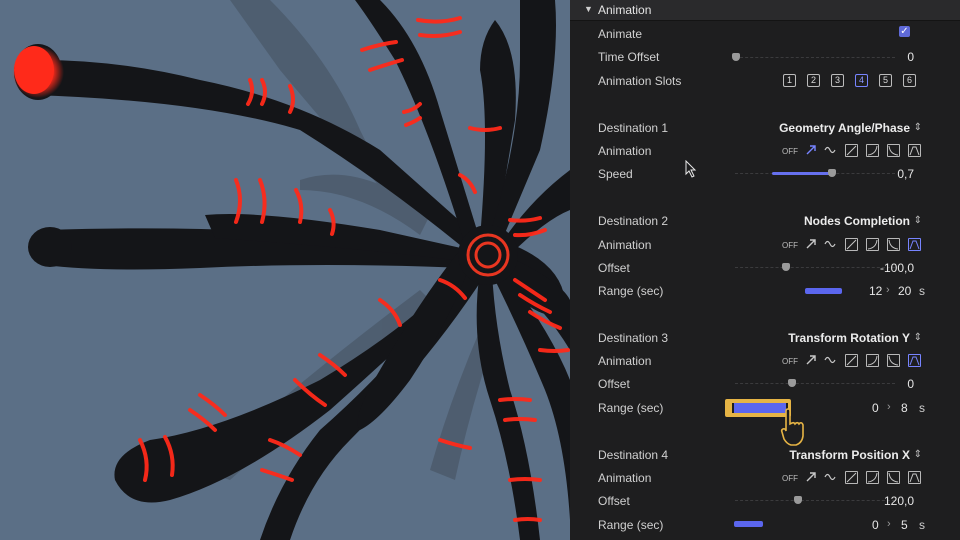 Image resolution: width=960 pixels, height=540 pixels. Describe the element at coordinates (904, 408) in the screenshot. I see `range-to-value: 8` at that location.